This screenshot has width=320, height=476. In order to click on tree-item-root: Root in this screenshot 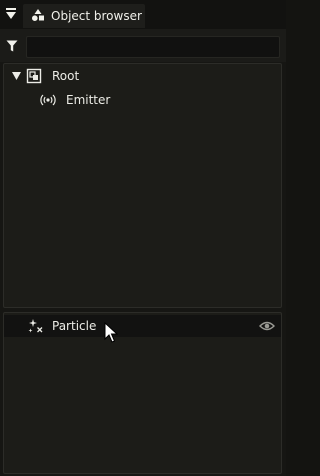, I will do `click(142, 76)`.